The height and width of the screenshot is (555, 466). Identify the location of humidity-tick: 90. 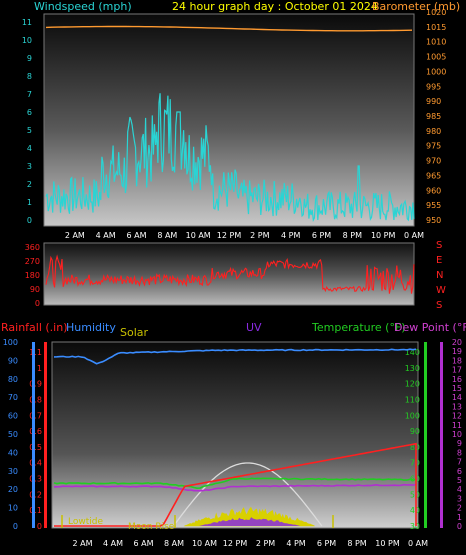
(13, 360).